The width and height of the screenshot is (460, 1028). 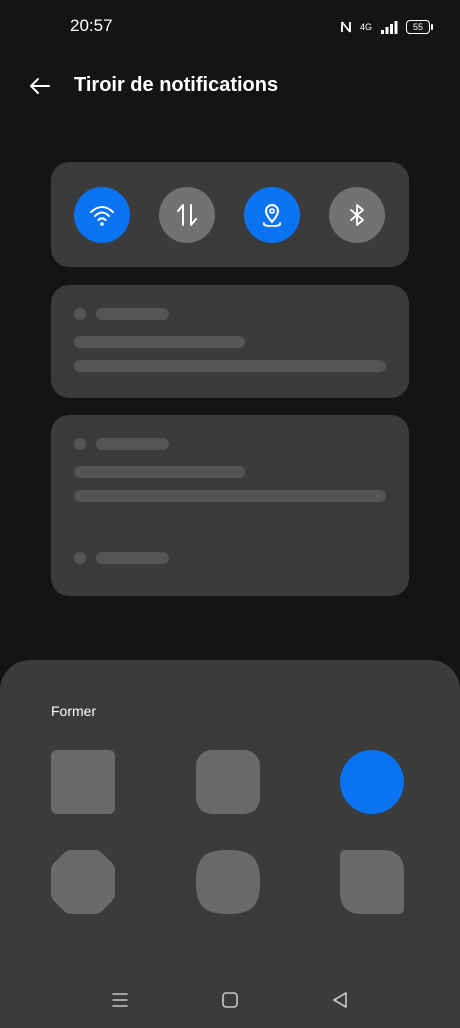 I want to click on location-tile, so click(x=272, y=215).